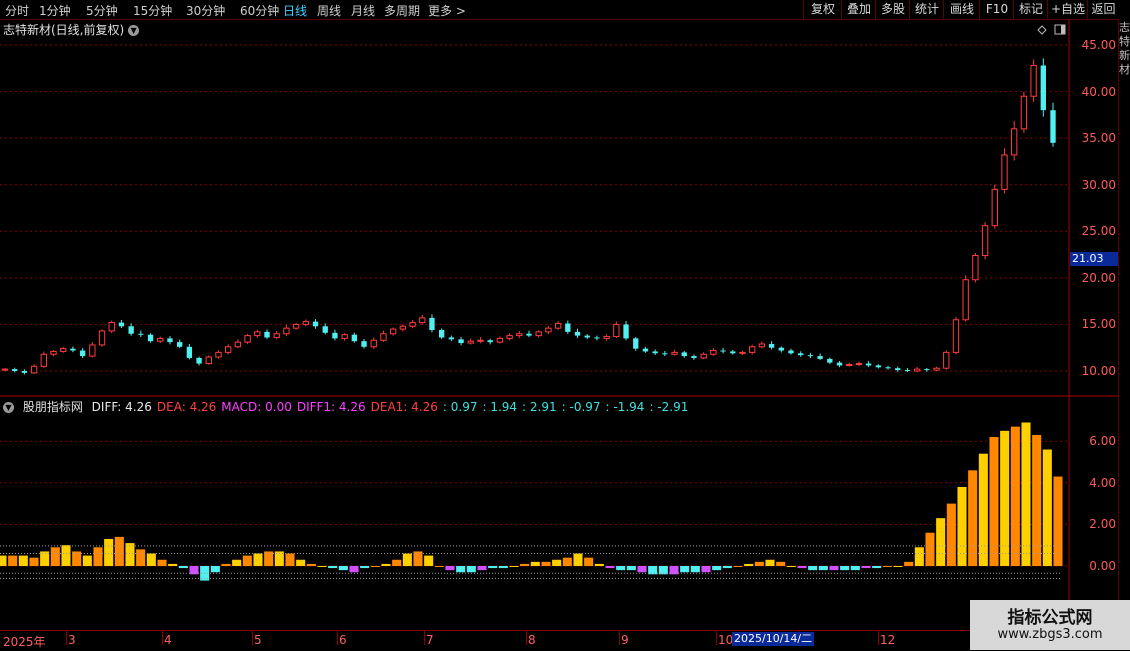 The width and height of the screenshot is (1130, 651). Describe the element at coordinates (1102, 441) in the screenshot. I see `indicator-label: 6.00` at that location.